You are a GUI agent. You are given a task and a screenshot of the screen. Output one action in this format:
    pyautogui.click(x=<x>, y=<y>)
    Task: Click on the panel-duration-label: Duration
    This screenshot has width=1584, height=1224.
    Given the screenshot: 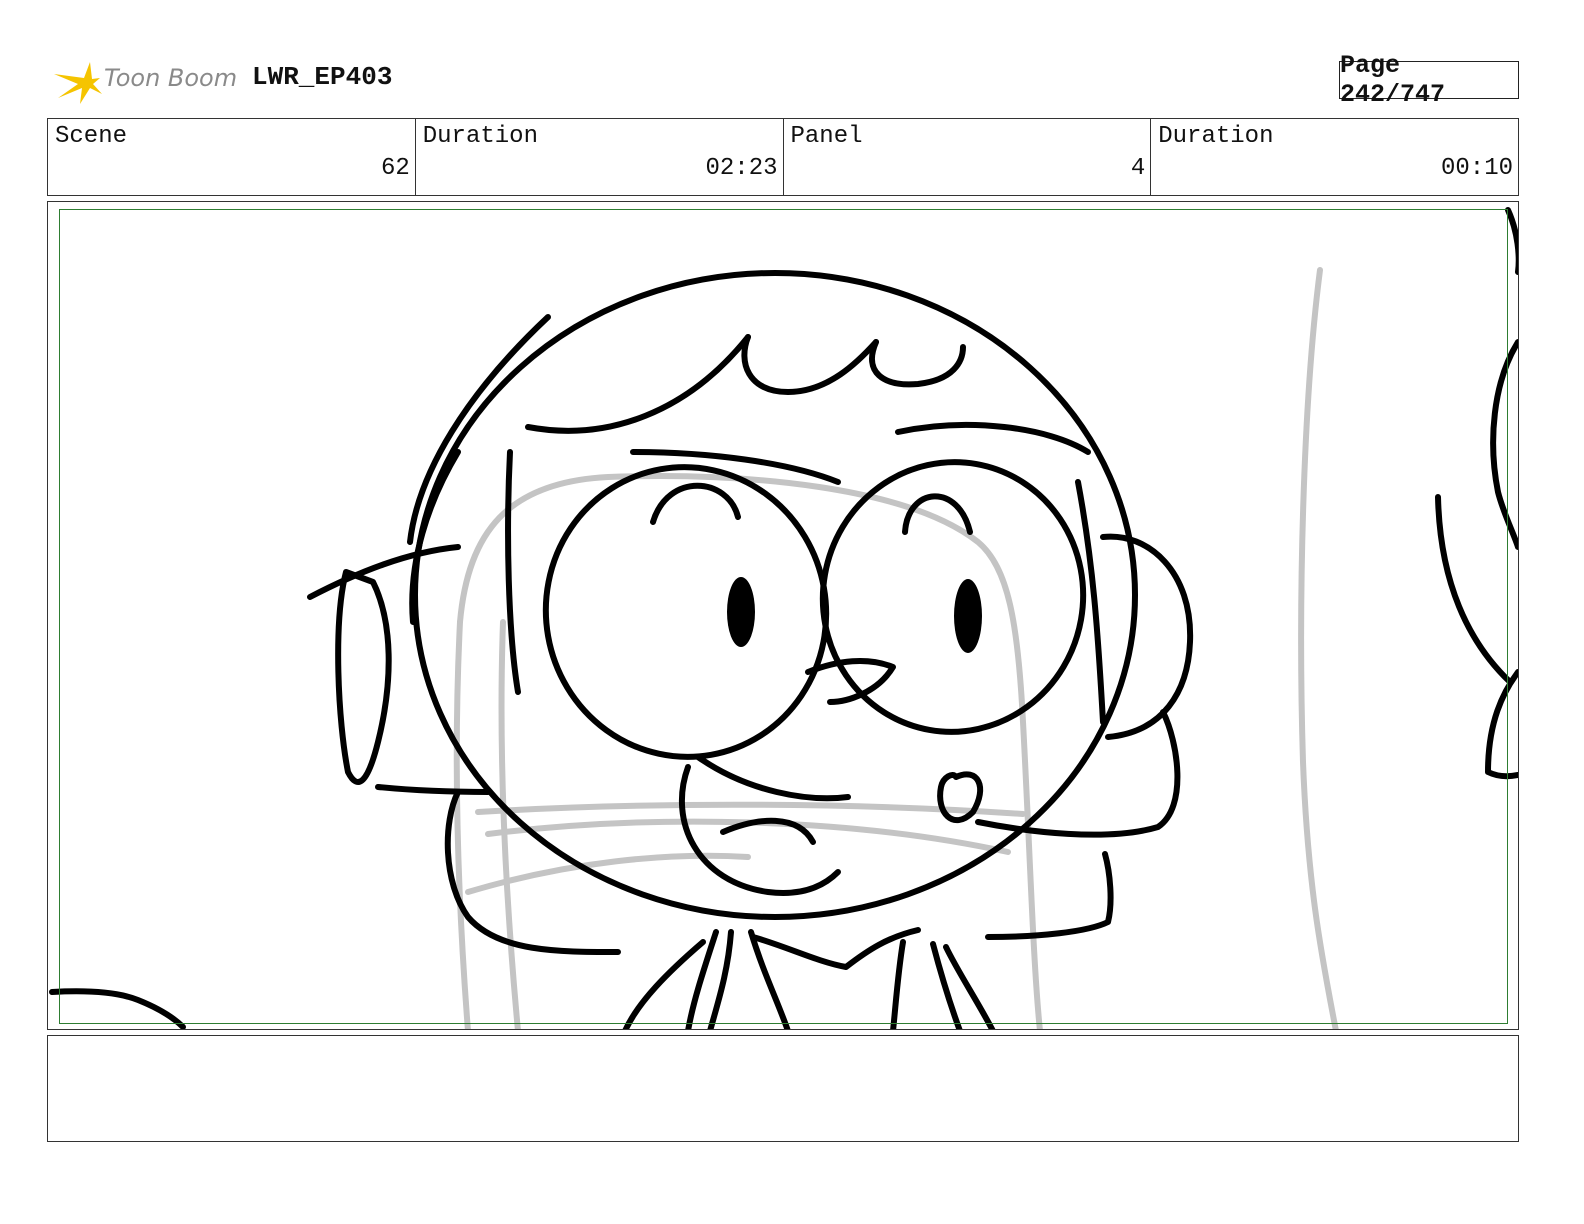 What is the action you would take?
    pyautogui.click(x=1216, y=136)
    